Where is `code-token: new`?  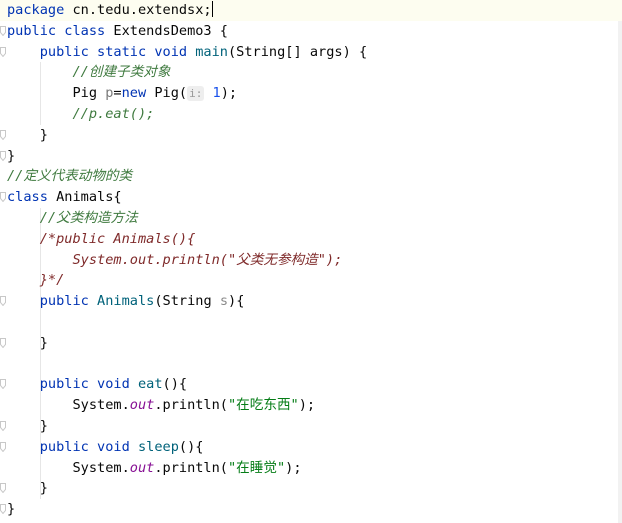 code-token: new is located at coordinates (138, 93).